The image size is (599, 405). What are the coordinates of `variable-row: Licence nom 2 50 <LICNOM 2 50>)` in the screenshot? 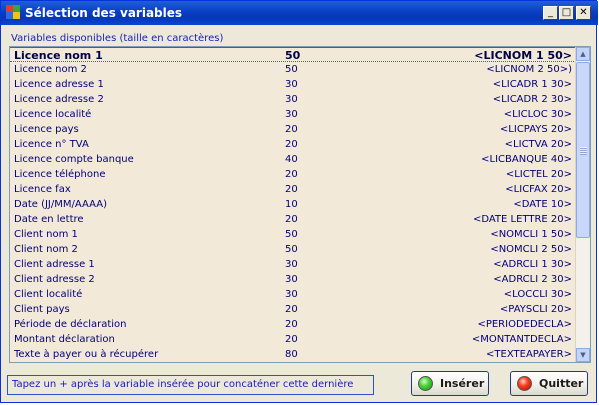 It's located at (293, 69).